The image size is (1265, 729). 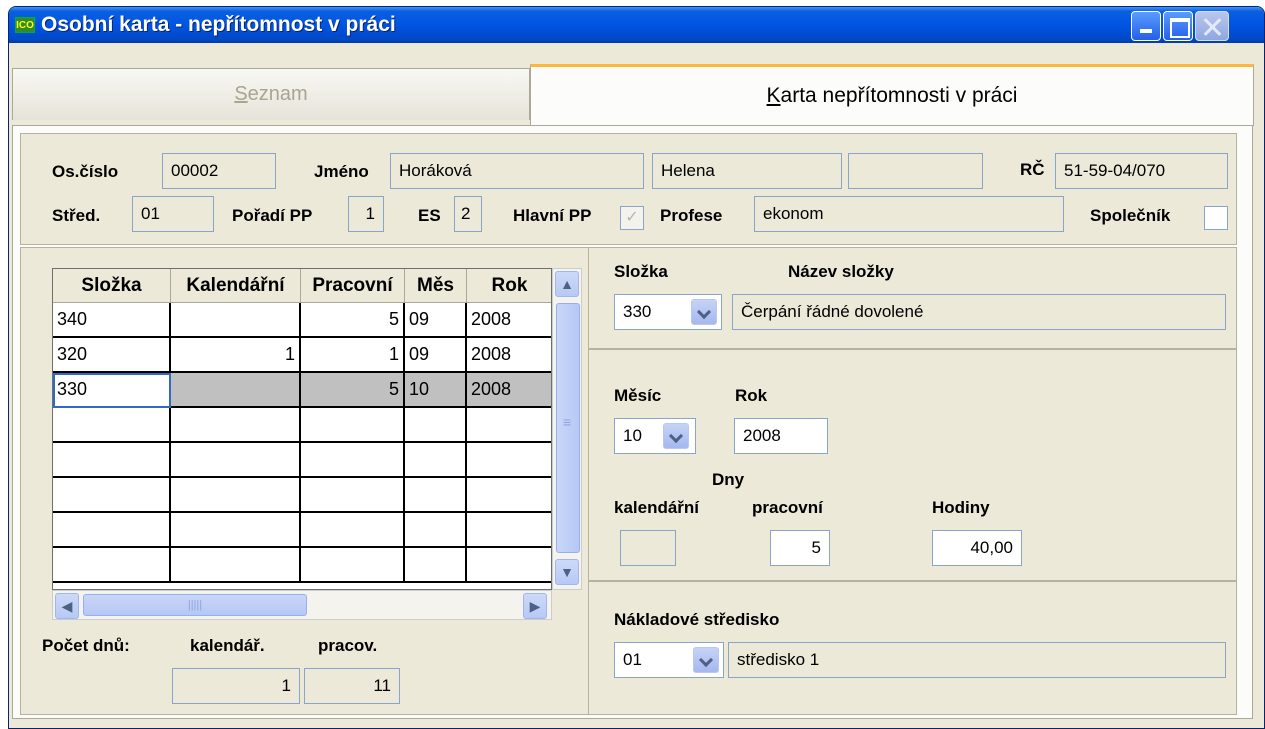 What do you see at coordinates (747, 171) in the screenshot?
I see `jmeno-field: Helena` at bounding box center [747, 171].